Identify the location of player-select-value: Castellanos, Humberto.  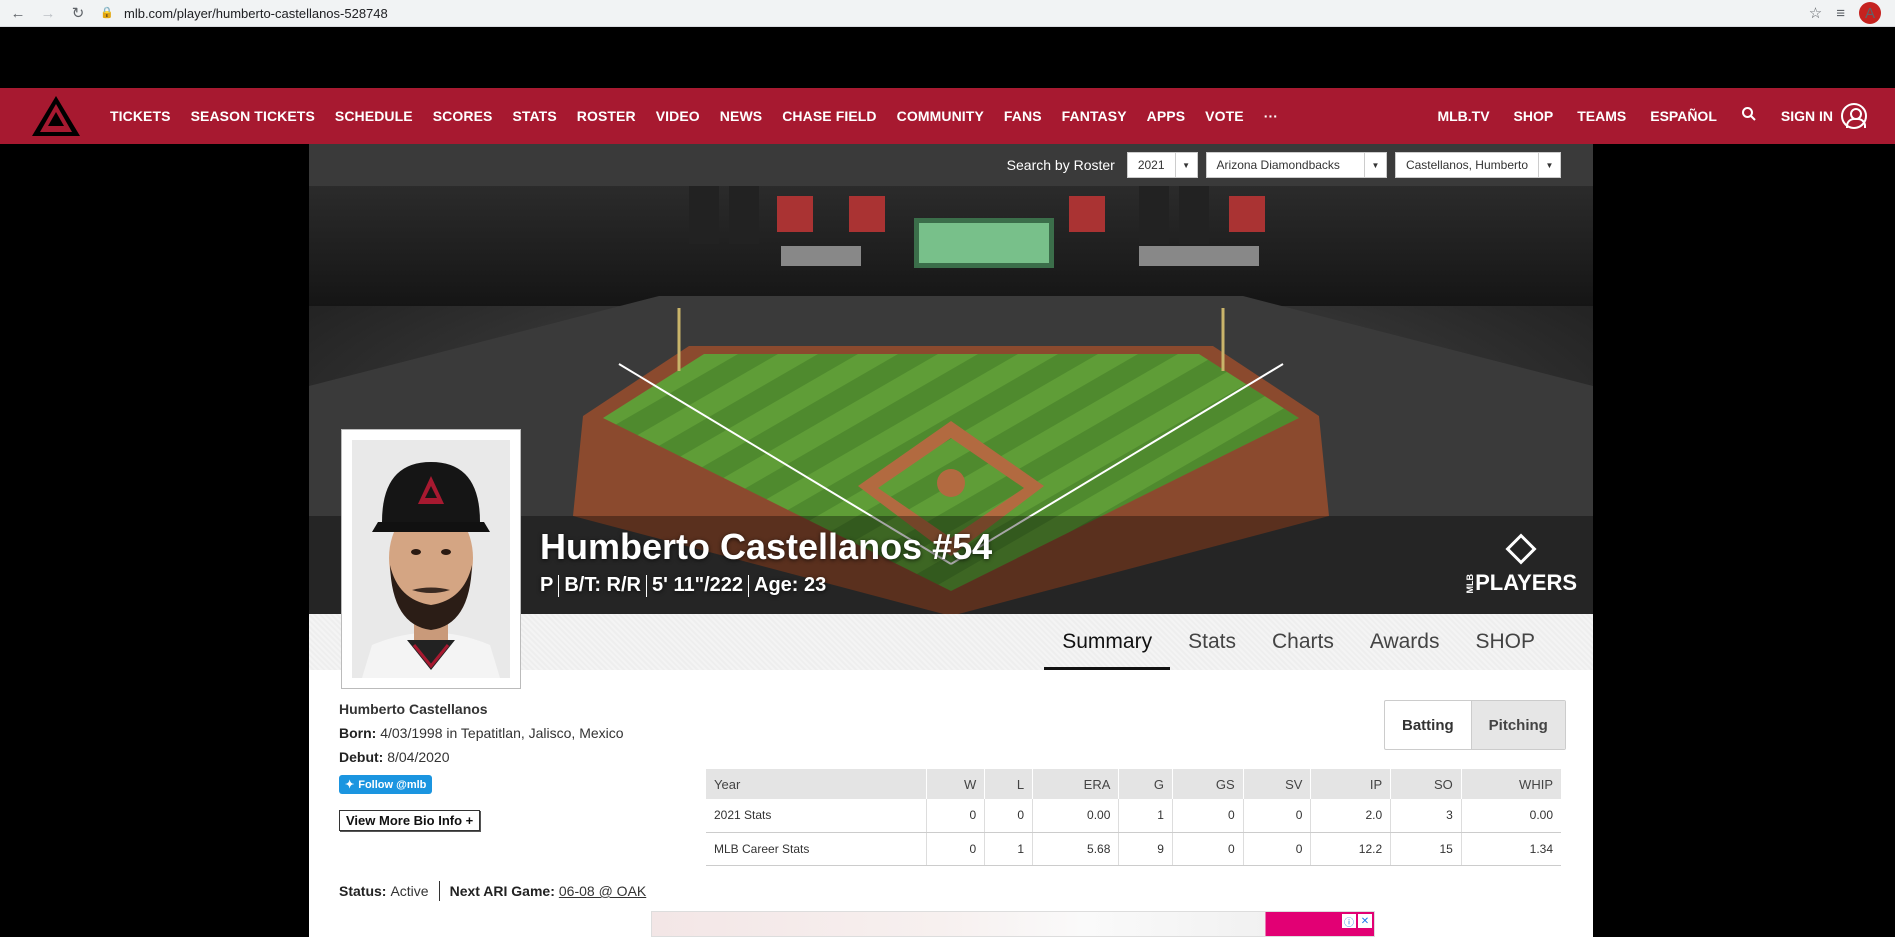
(1466, 165).